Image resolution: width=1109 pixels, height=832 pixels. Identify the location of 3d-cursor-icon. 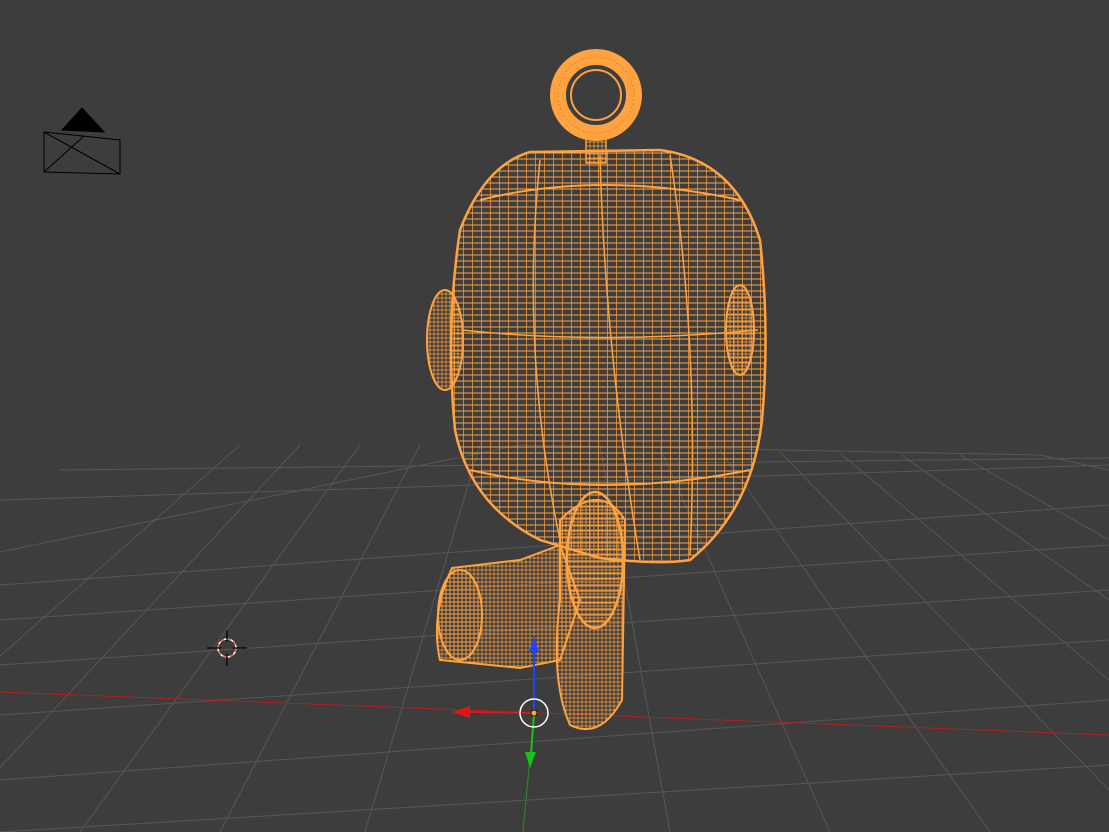
(227, 648).